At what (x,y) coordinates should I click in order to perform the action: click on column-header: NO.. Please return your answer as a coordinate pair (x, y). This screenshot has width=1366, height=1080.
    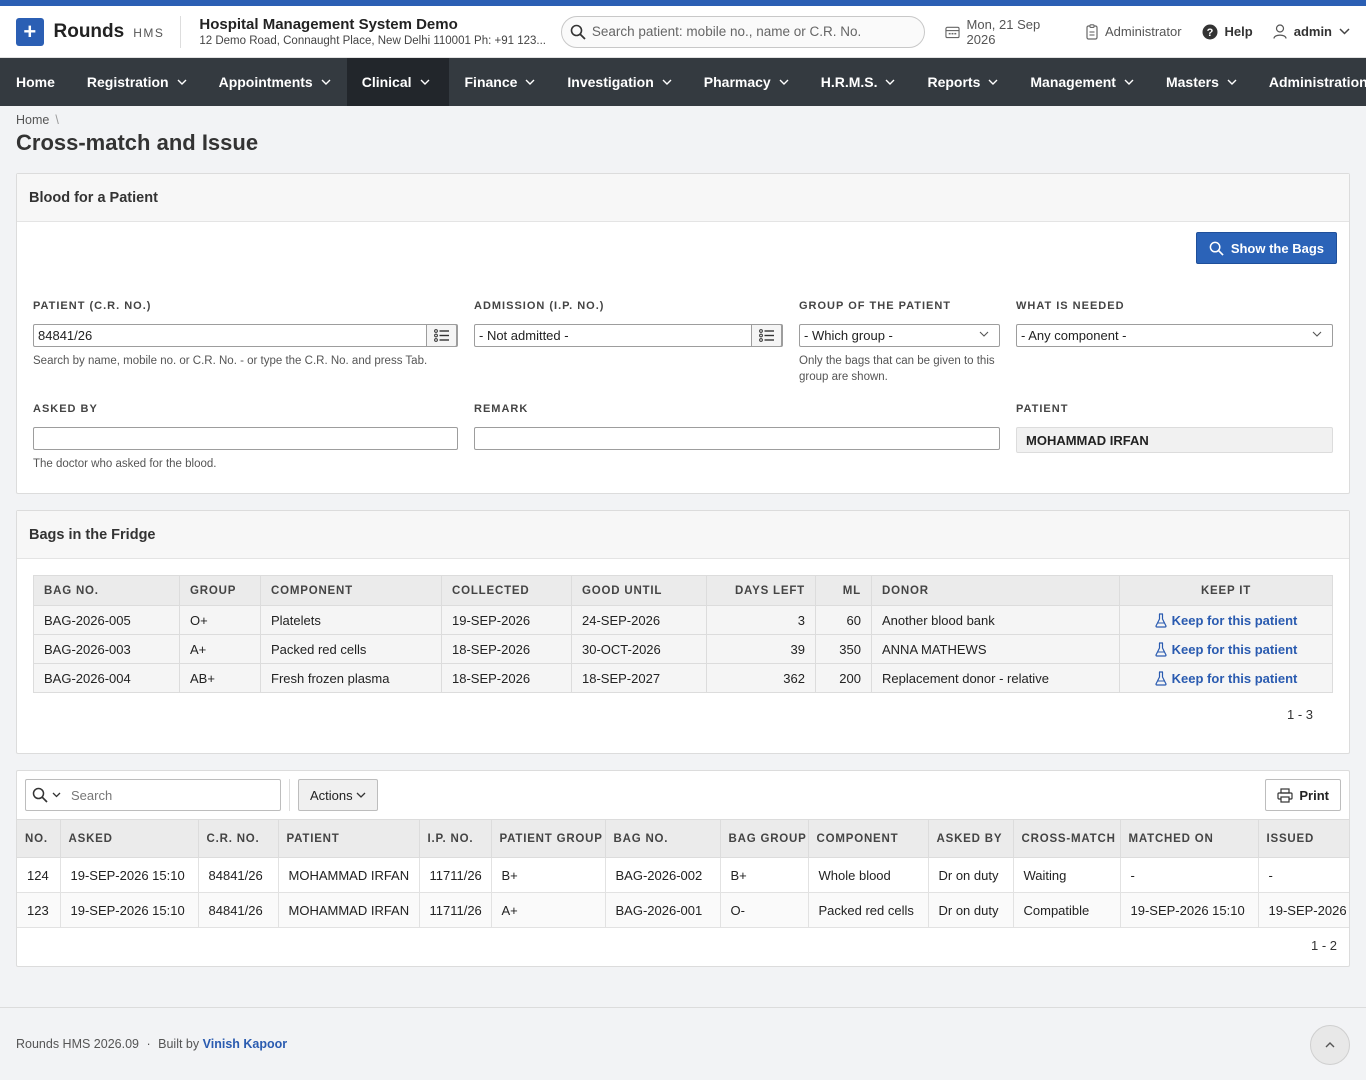
    Looking at the image, I should click on (39, 838).